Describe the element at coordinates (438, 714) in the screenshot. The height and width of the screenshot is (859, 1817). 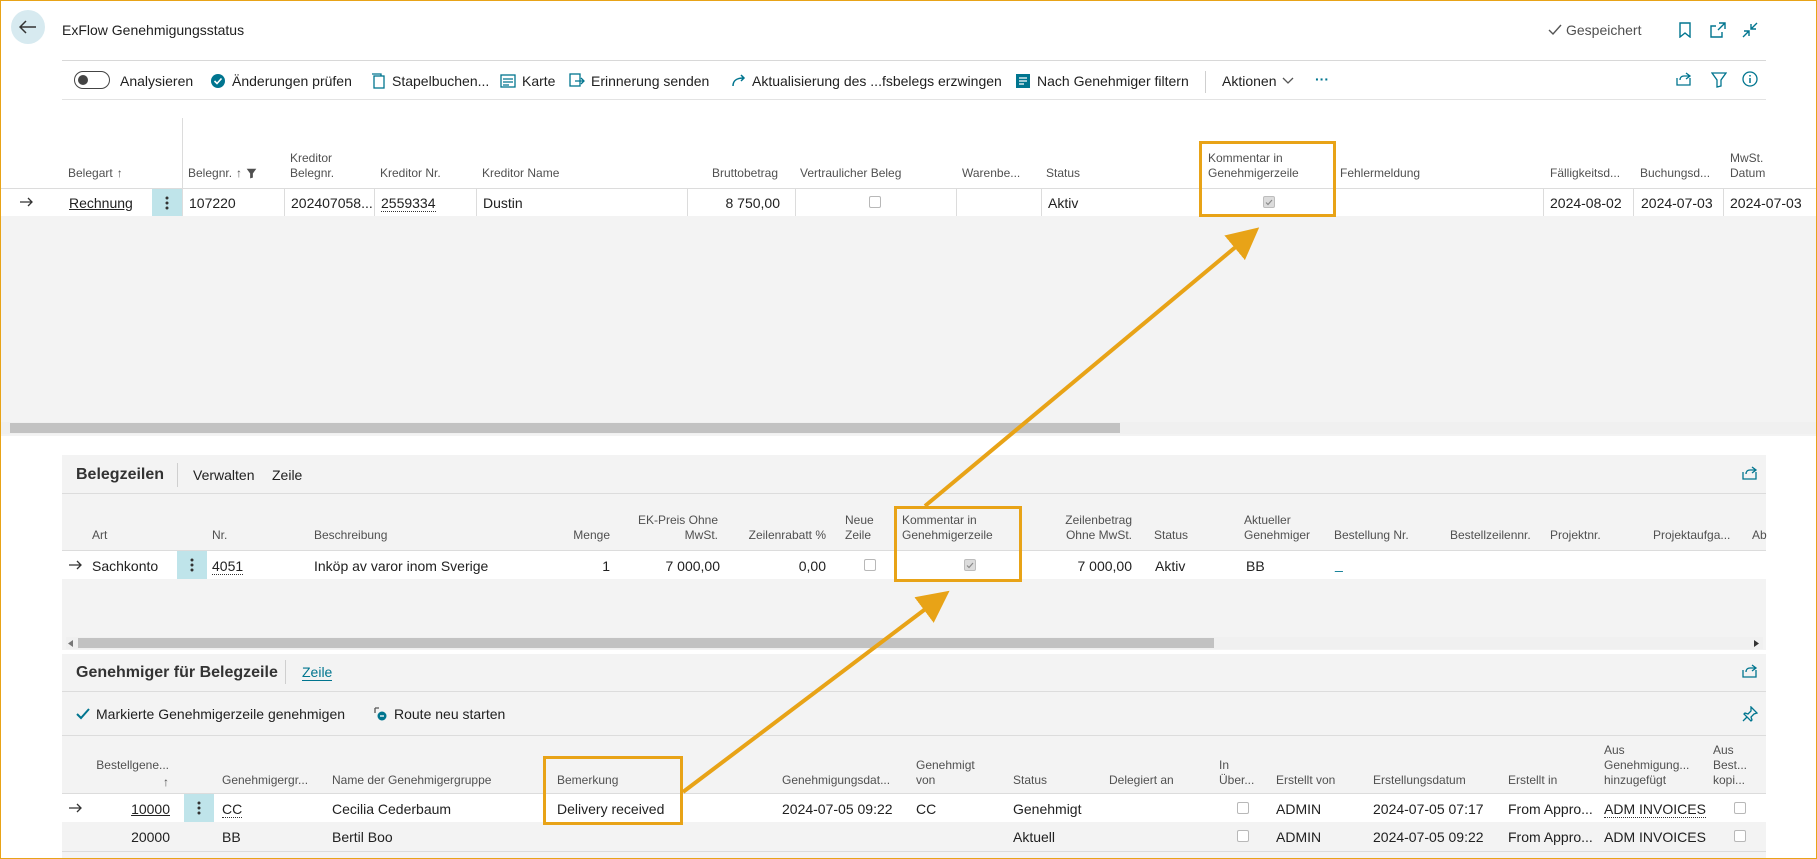
I see `restart-route-button: Route neu starten` at that location.